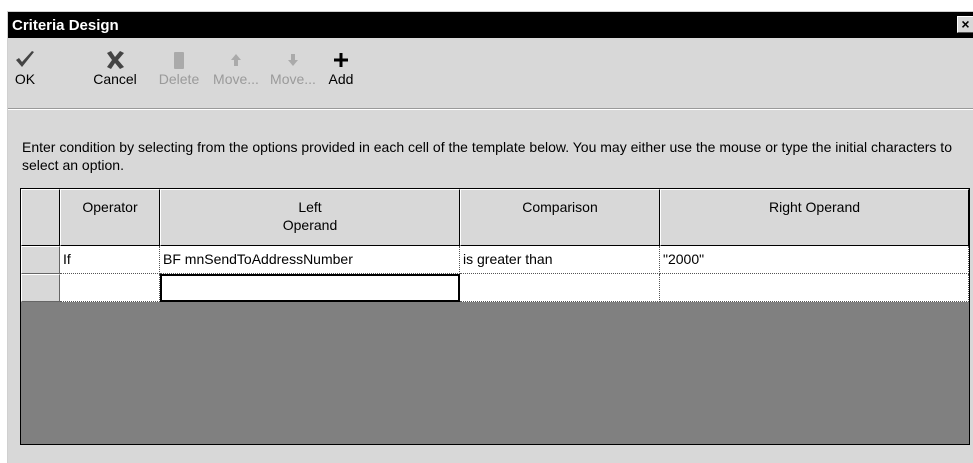 This screenshot has height=463, width=973. I want to click on header-right-operand: Right Operand, so click(814, 217).